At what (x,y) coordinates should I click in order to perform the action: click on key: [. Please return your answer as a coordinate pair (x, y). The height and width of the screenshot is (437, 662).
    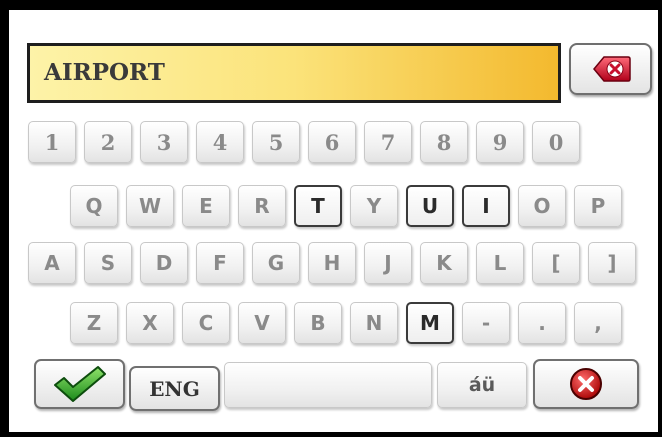
    Looking at the image, I should click on (556, 263).